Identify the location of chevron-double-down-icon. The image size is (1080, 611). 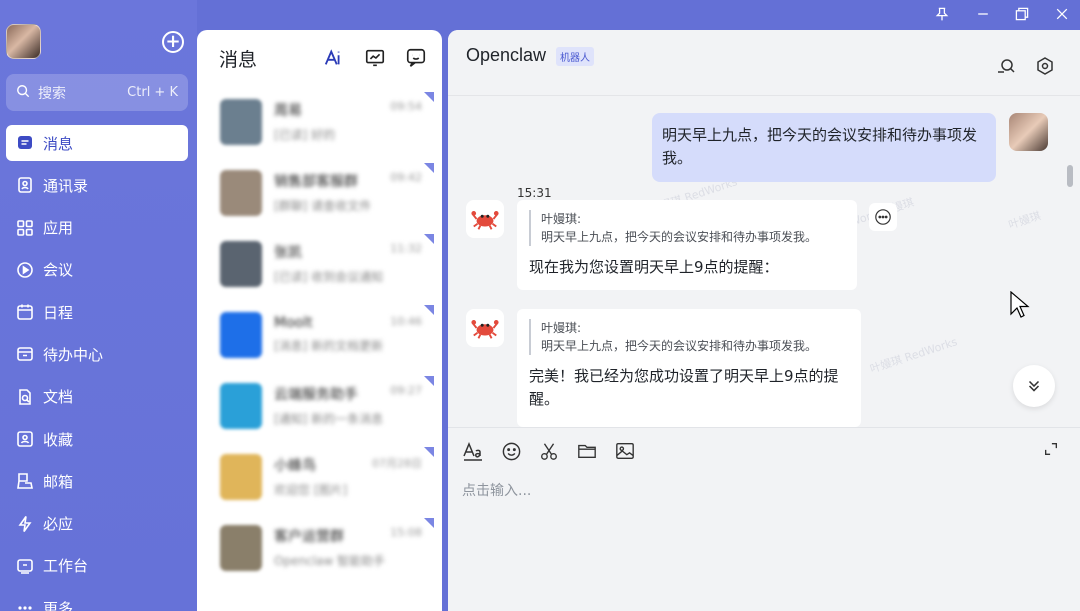
(1034, 386).